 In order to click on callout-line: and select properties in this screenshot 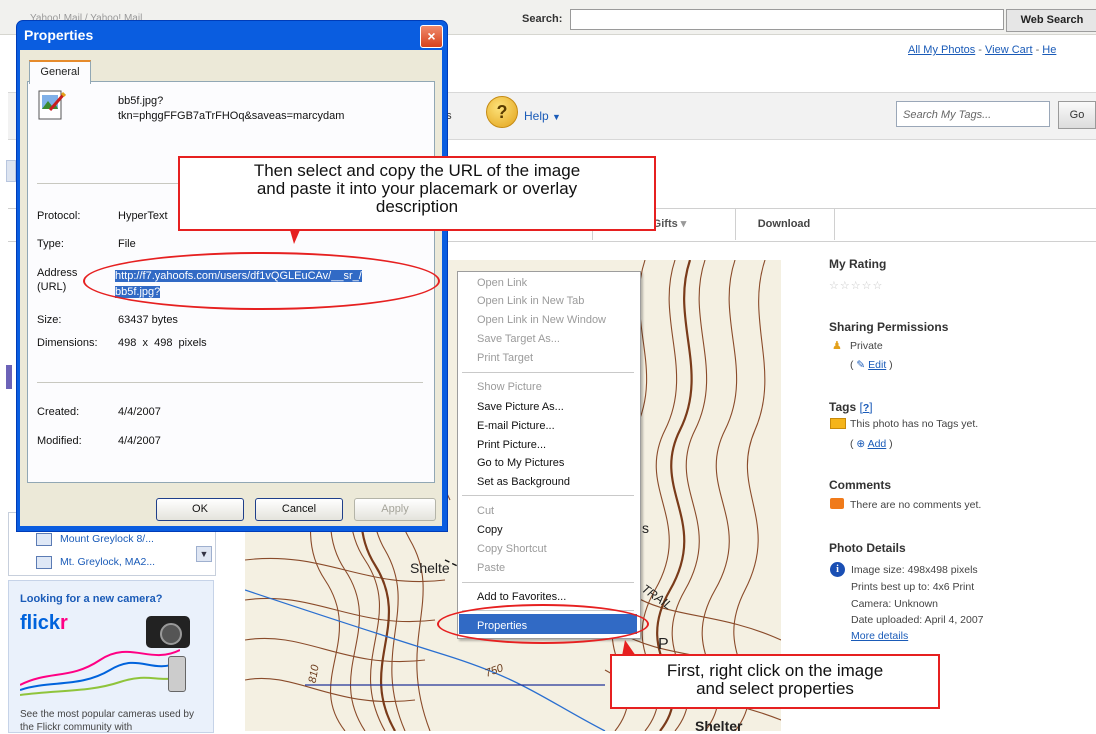, I will do `click(775, 688)`.